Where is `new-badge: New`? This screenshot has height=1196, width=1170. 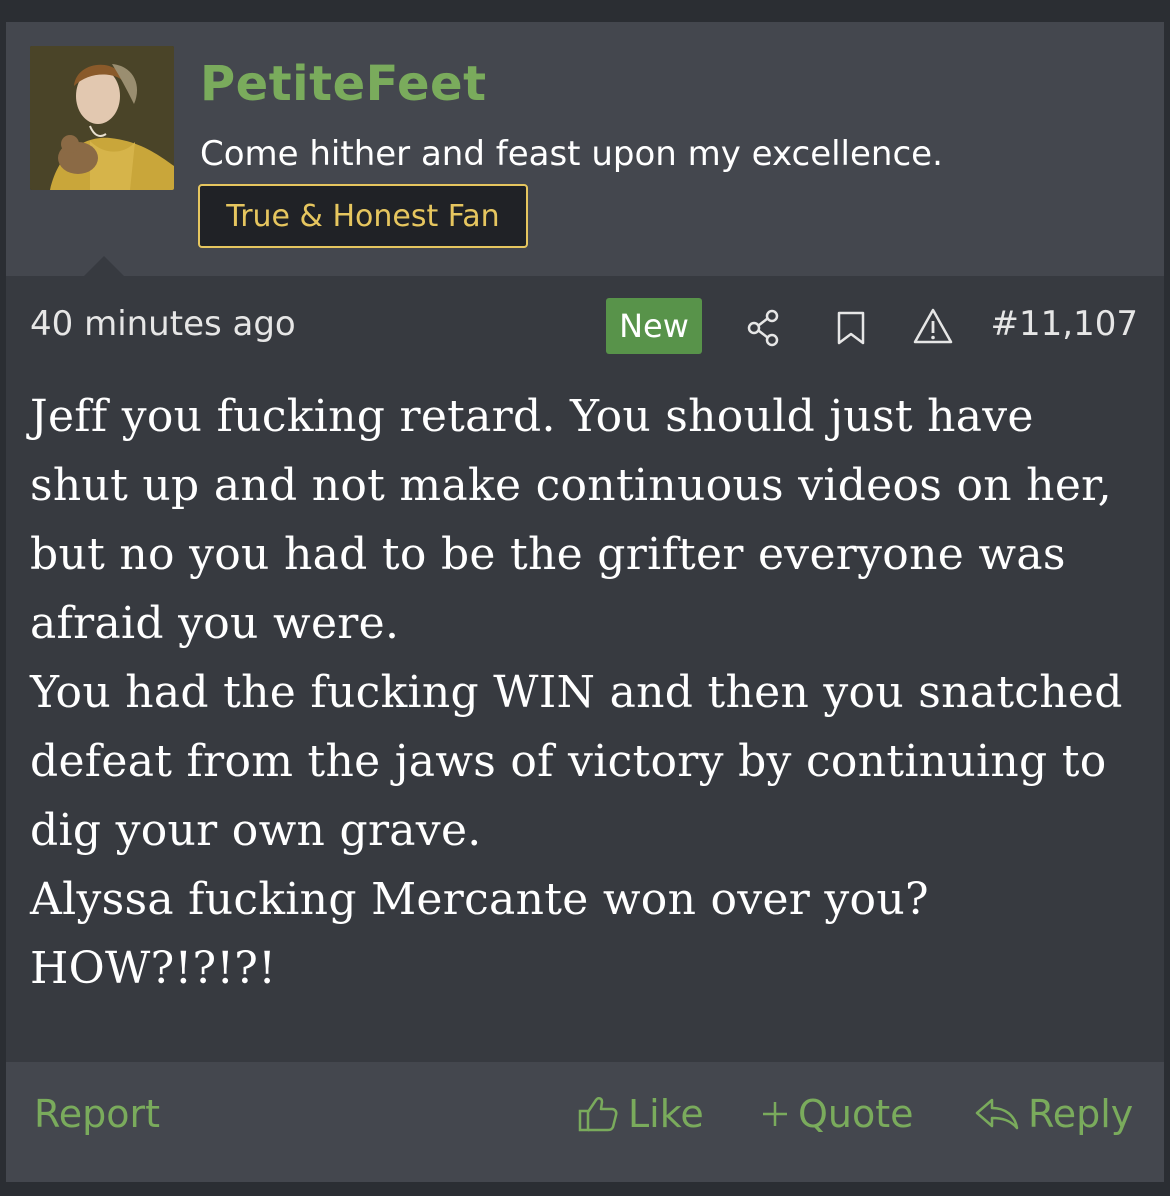 new-badge: New is located at coordinates (654, 326).